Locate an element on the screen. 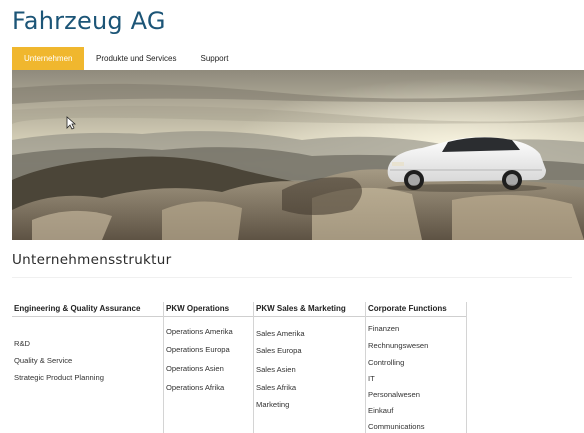 The image size is (584, 433). org-item: Controlling is located at coordinates (386, 362).